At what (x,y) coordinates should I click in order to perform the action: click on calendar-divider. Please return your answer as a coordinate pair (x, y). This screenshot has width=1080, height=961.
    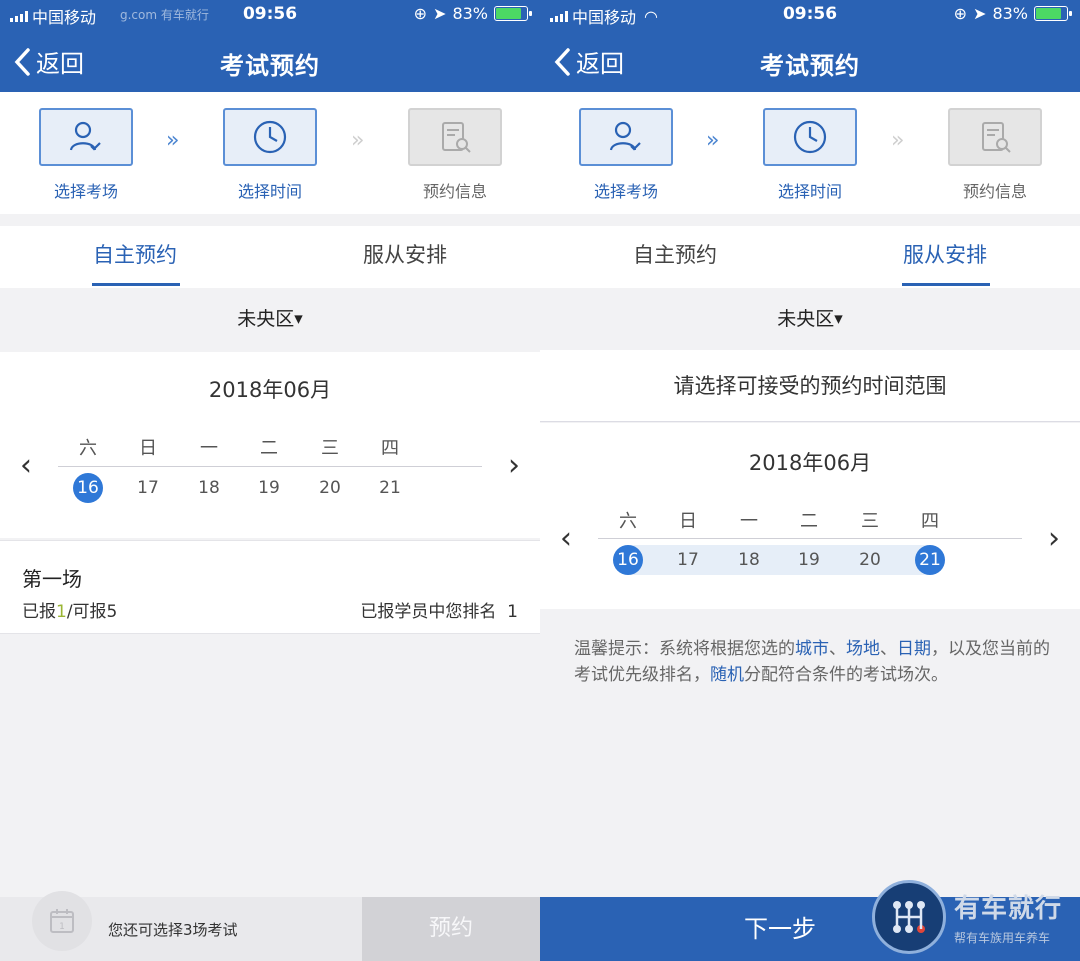
    Looking at the image, I should click on (270, 466).